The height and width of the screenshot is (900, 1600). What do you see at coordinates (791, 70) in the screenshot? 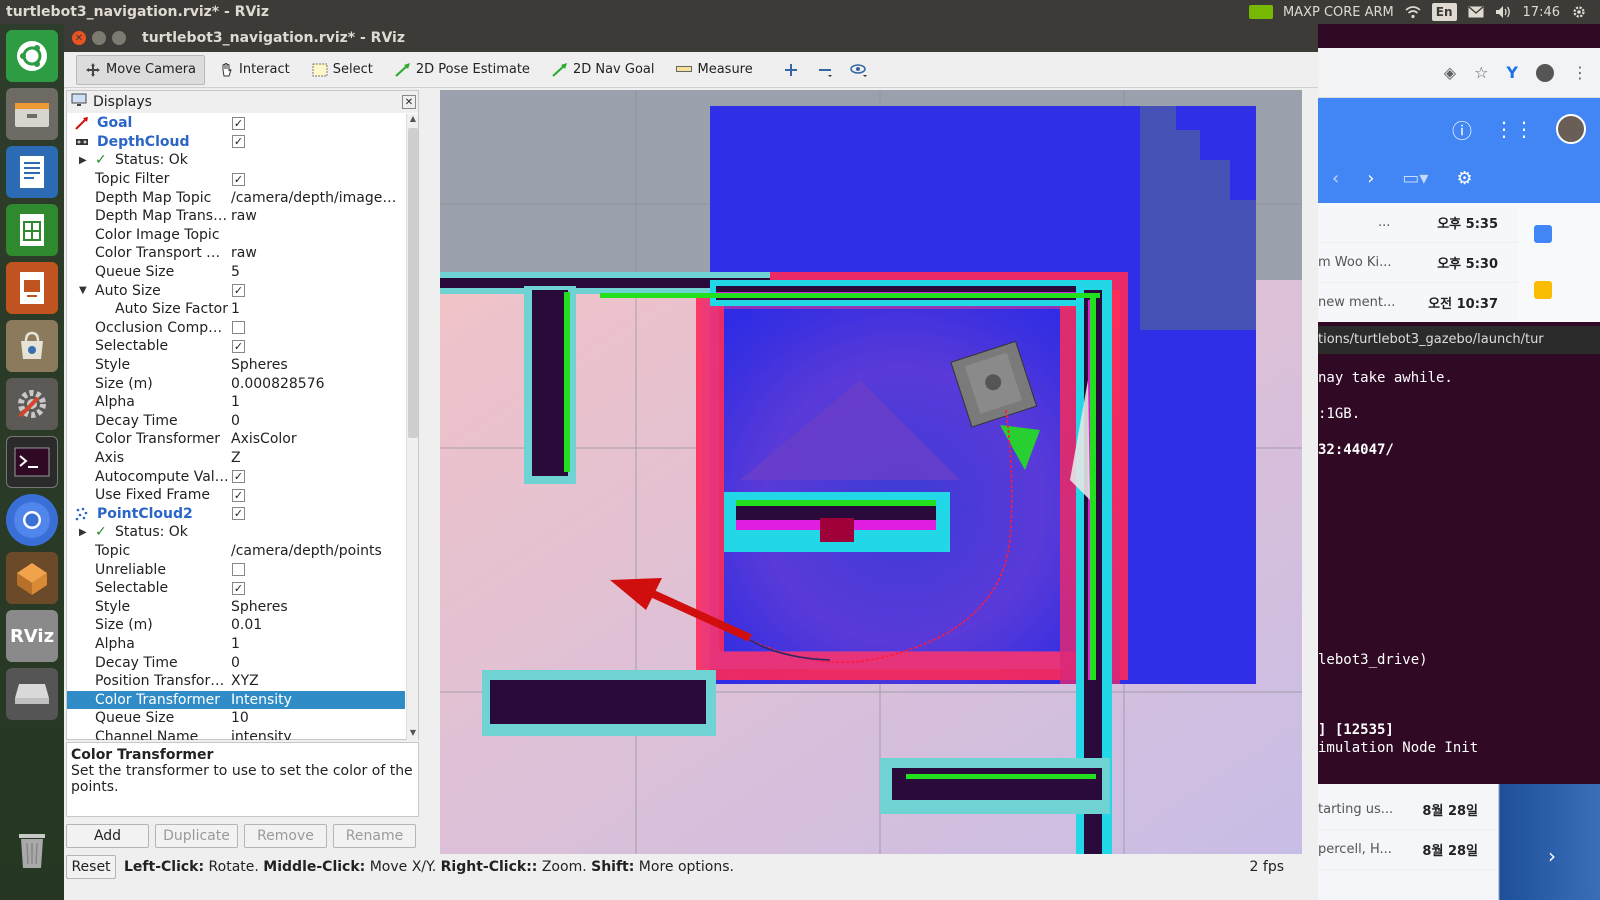
I see `add-tool-plus-icon` at bounding box center [791, 70].